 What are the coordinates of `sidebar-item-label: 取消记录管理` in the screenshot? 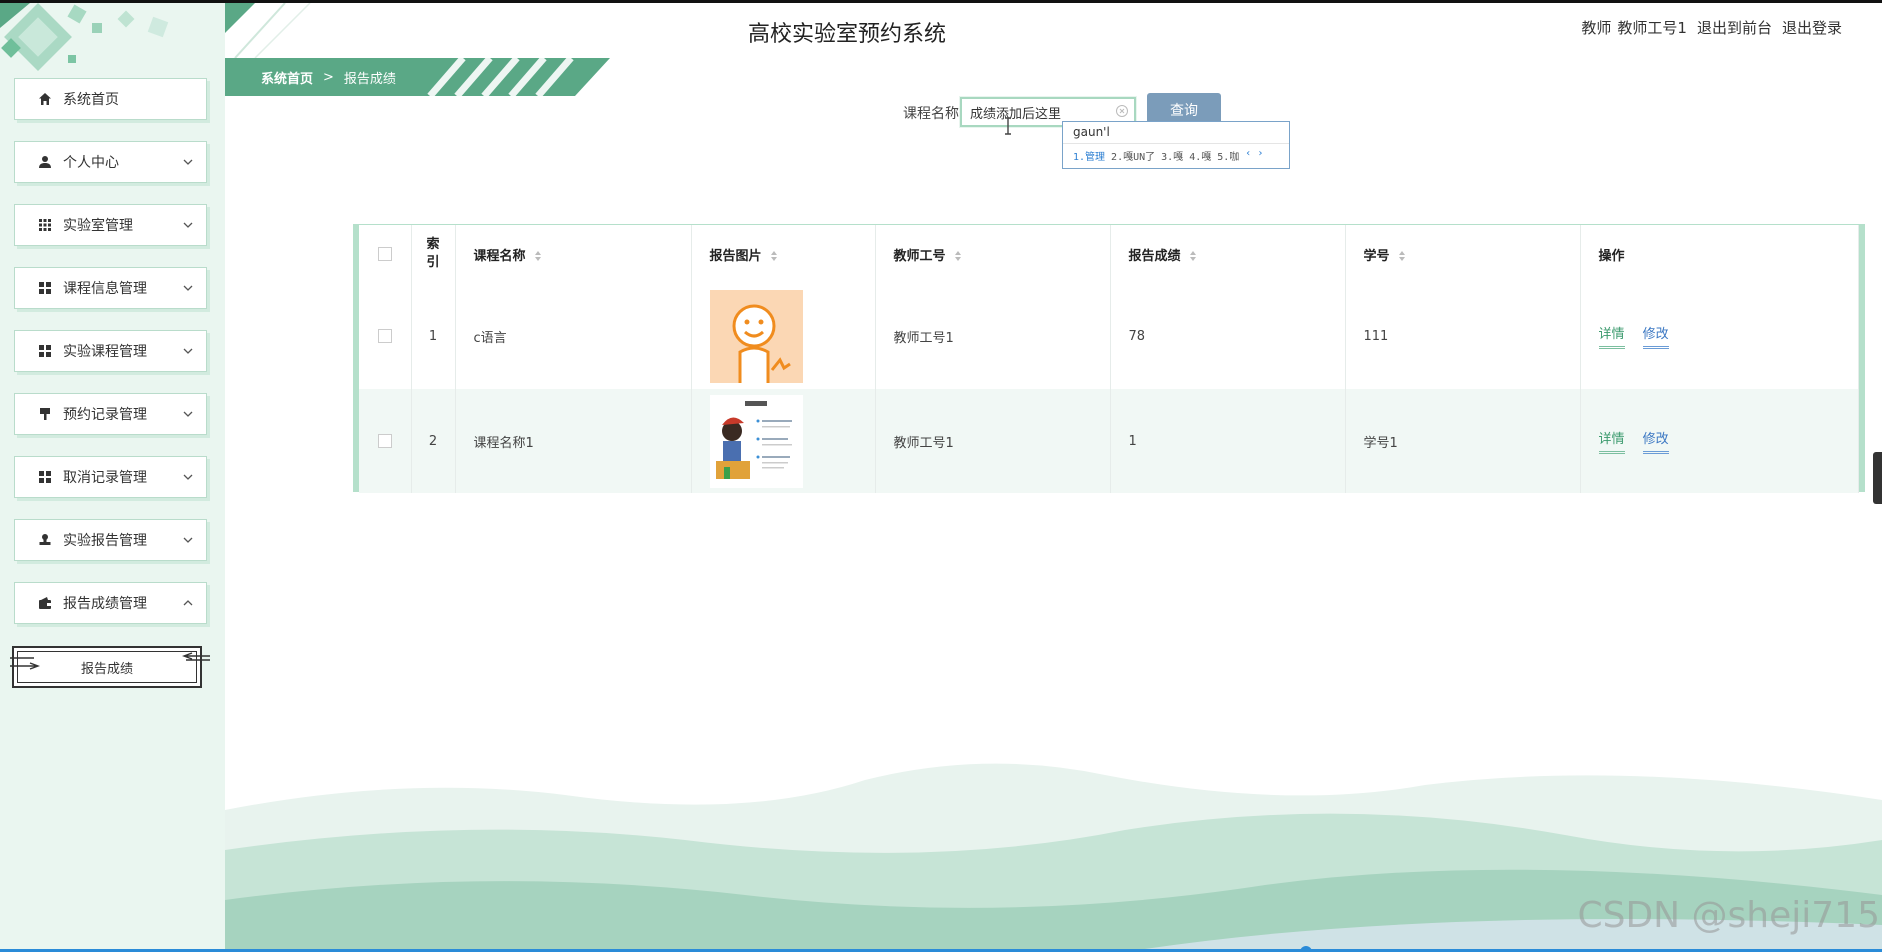 It's located at (105, 478).